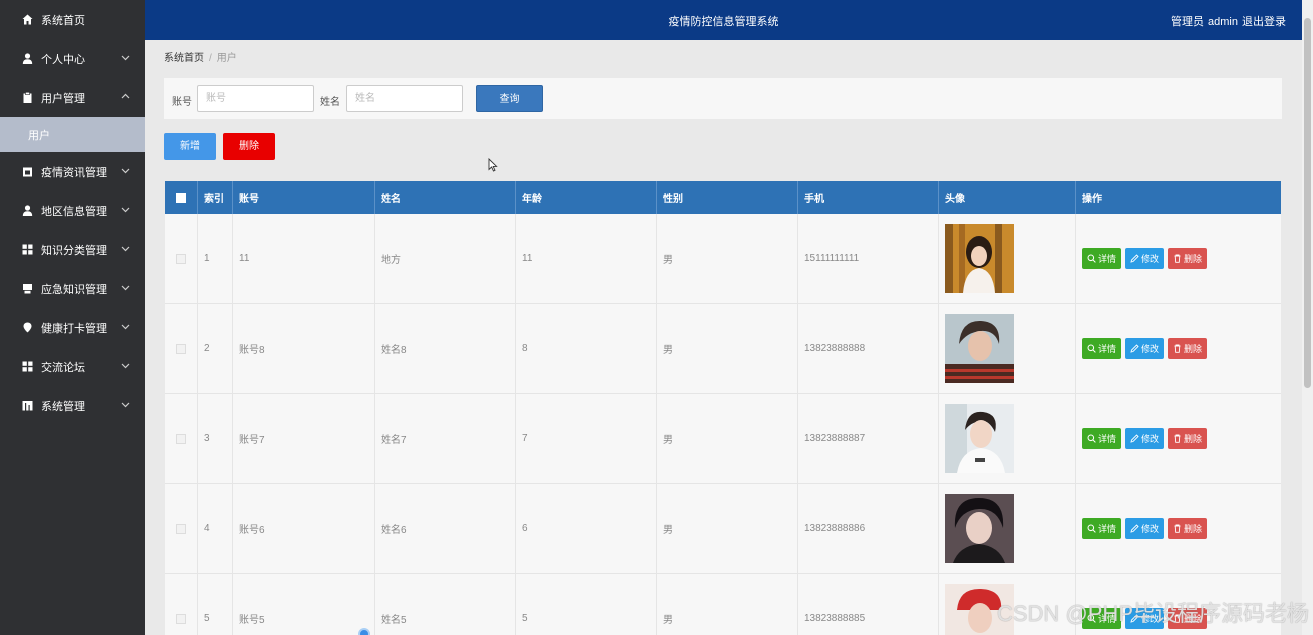 The image size is (1313, 635). What do you see at coordinates (255, 98) in the screenshot?
I see `account-search-input` at bounding box center [255, 98].